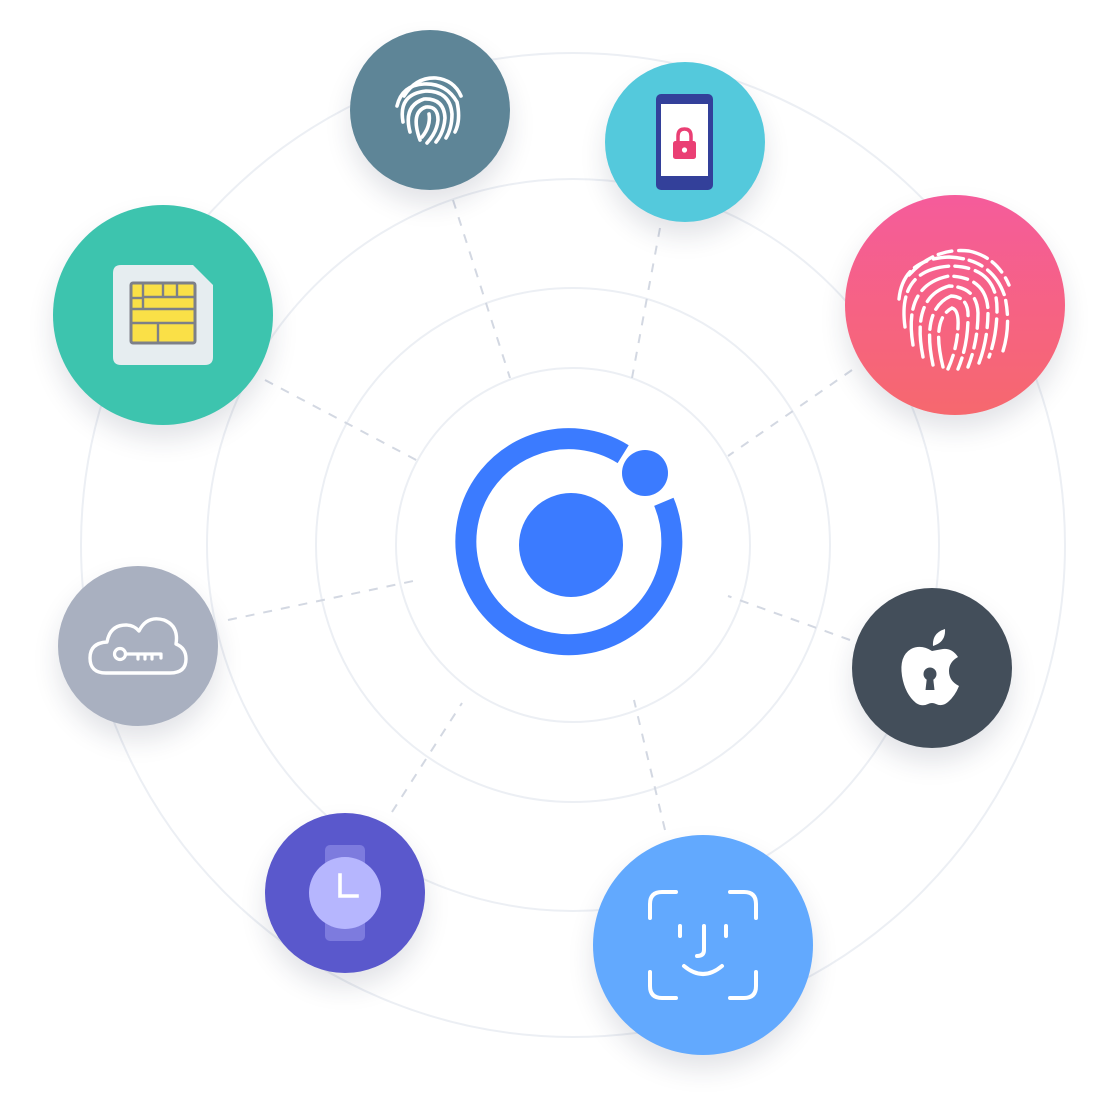  What do you see at coordinates (646, 303) in the screenshot?
I see `connector-phone-lock` at bounding box center [646, 303].